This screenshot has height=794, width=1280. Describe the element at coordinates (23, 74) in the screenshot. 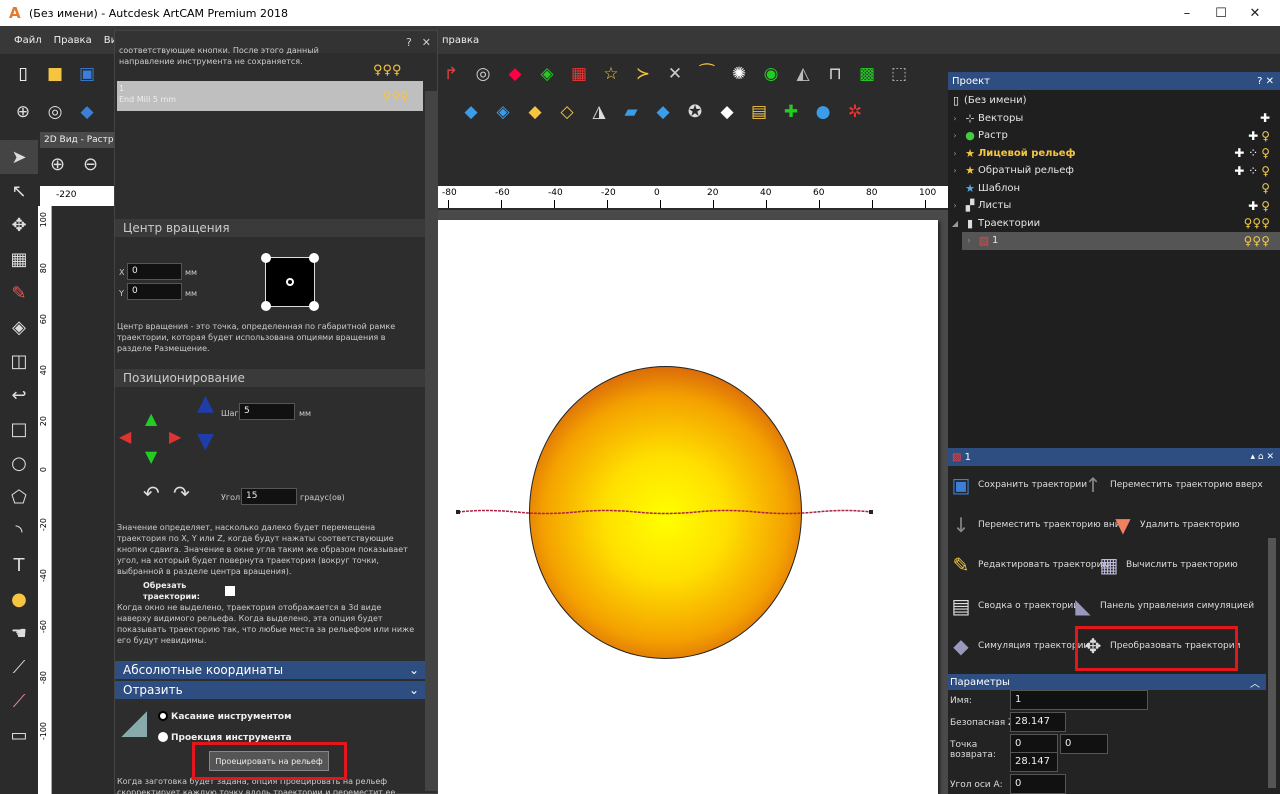

I see `new-file-icon: ▯` at that location.